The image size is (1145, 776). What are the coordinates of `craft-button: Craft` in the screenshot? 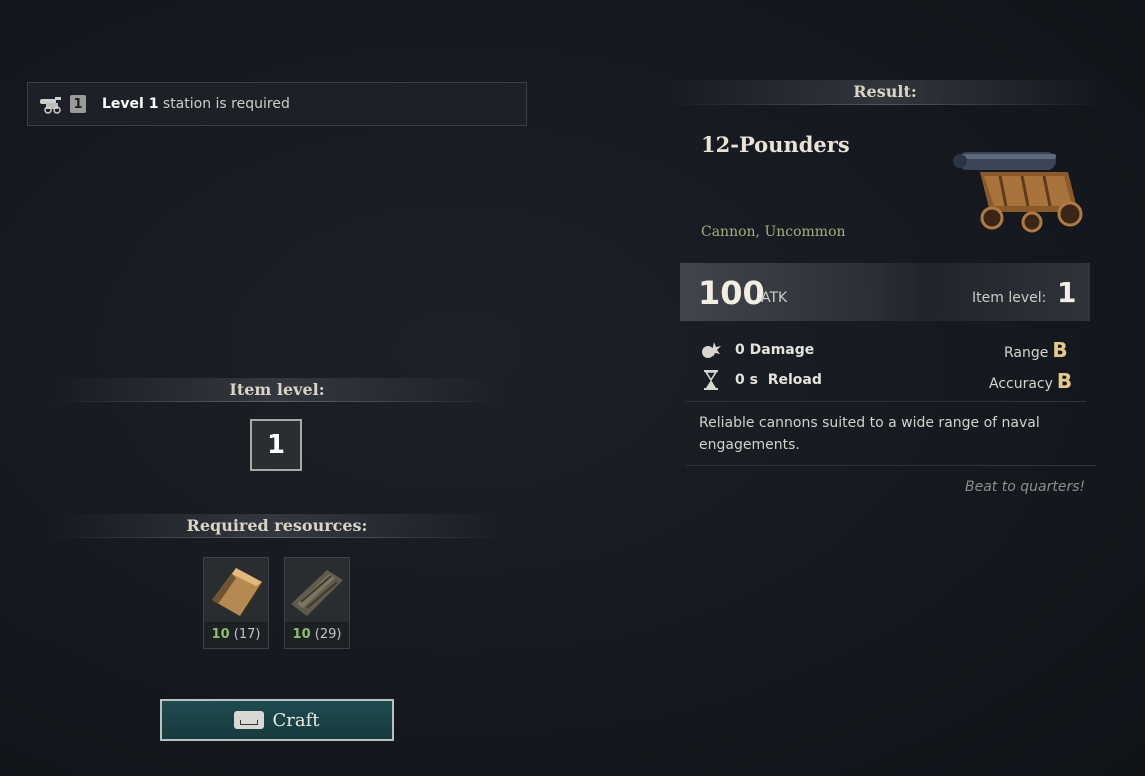 It's located at (277, 720).